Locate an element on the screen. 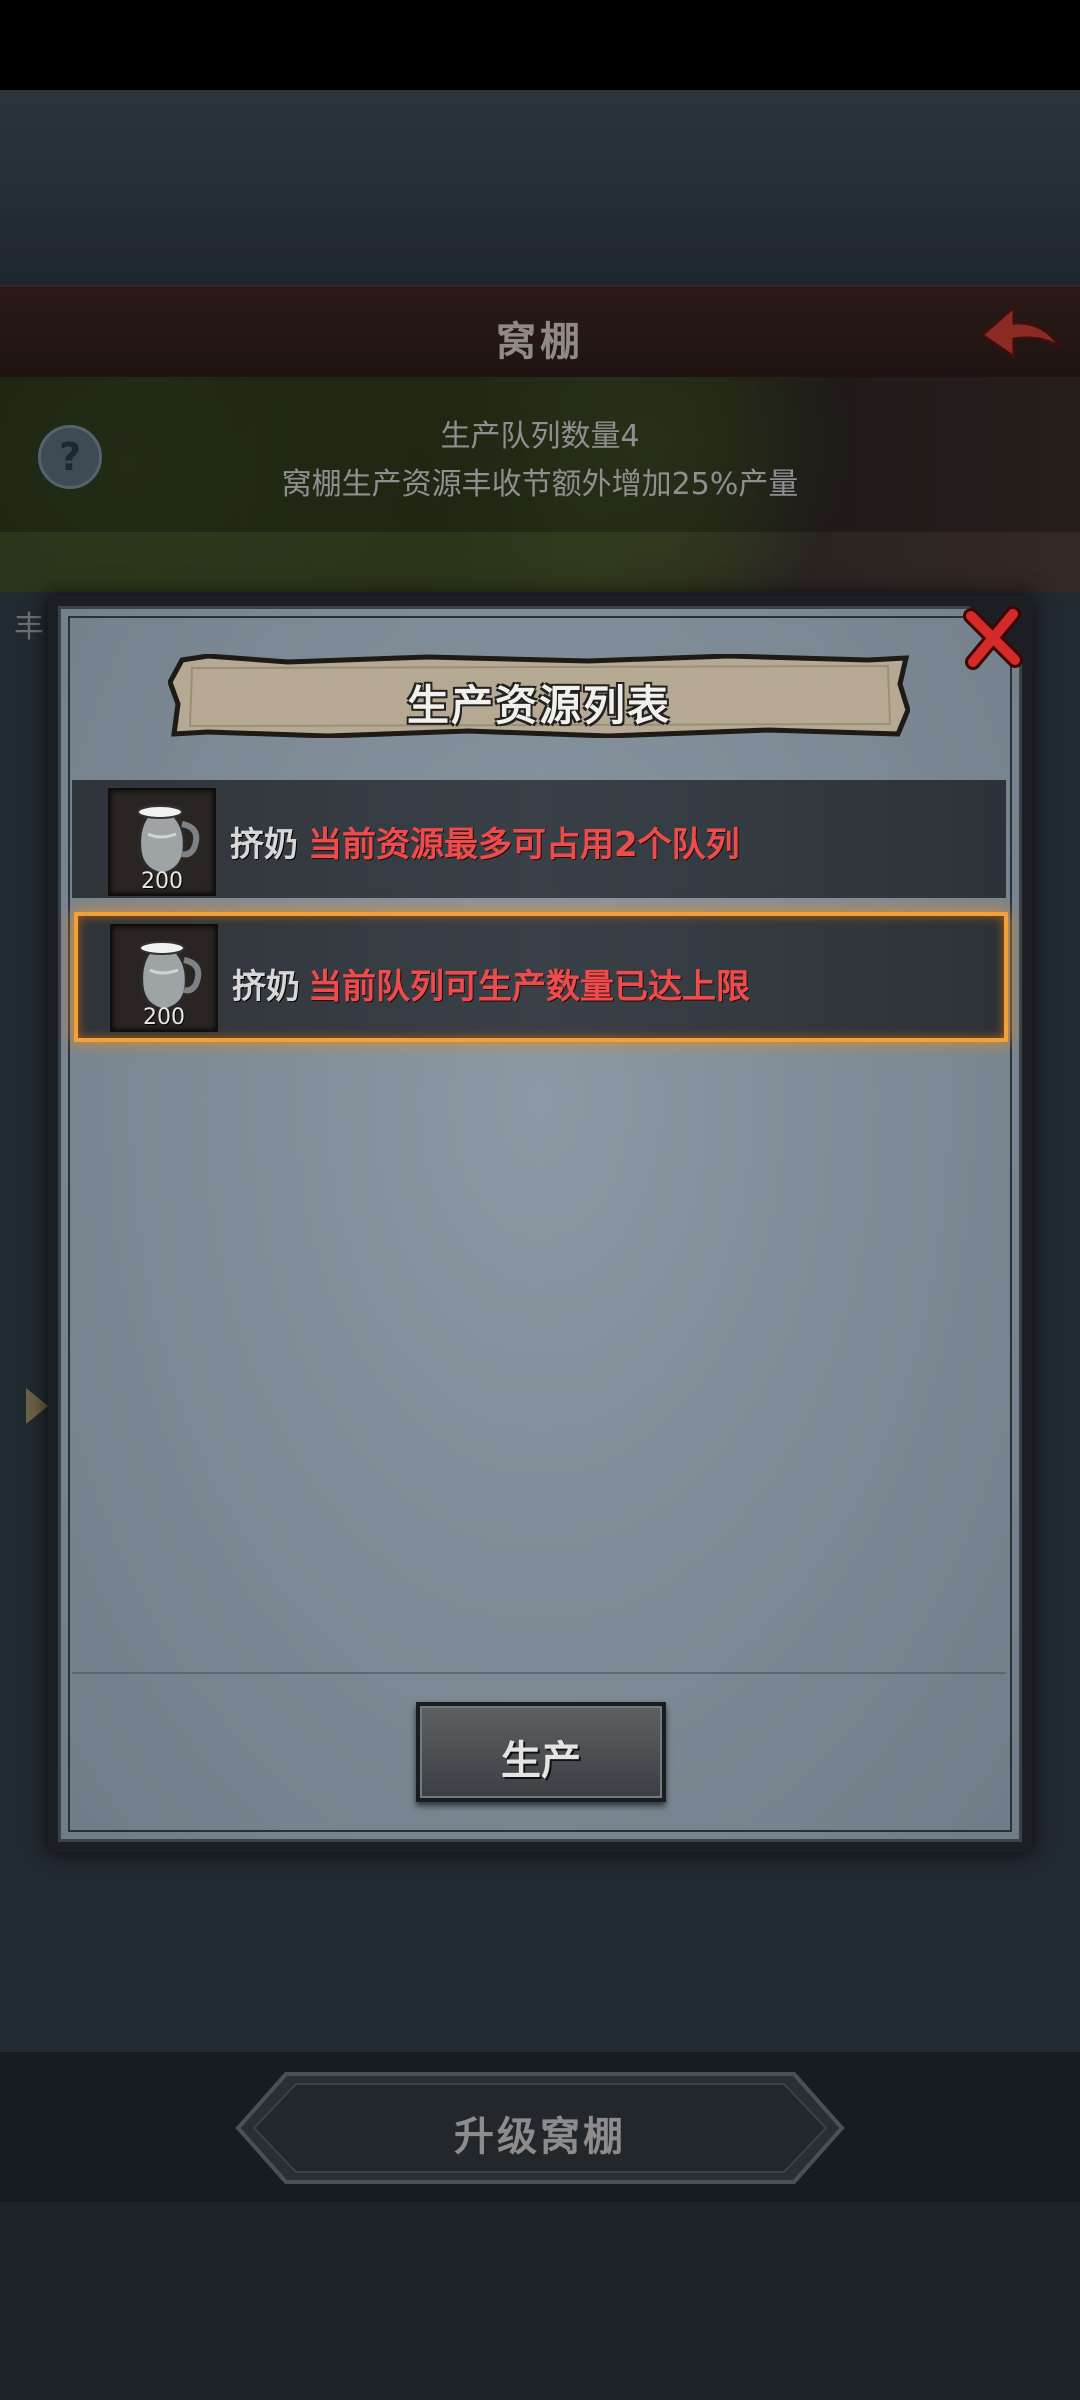  queue-count-text: 生产队列数量4 is located at coordinates (540, 436).